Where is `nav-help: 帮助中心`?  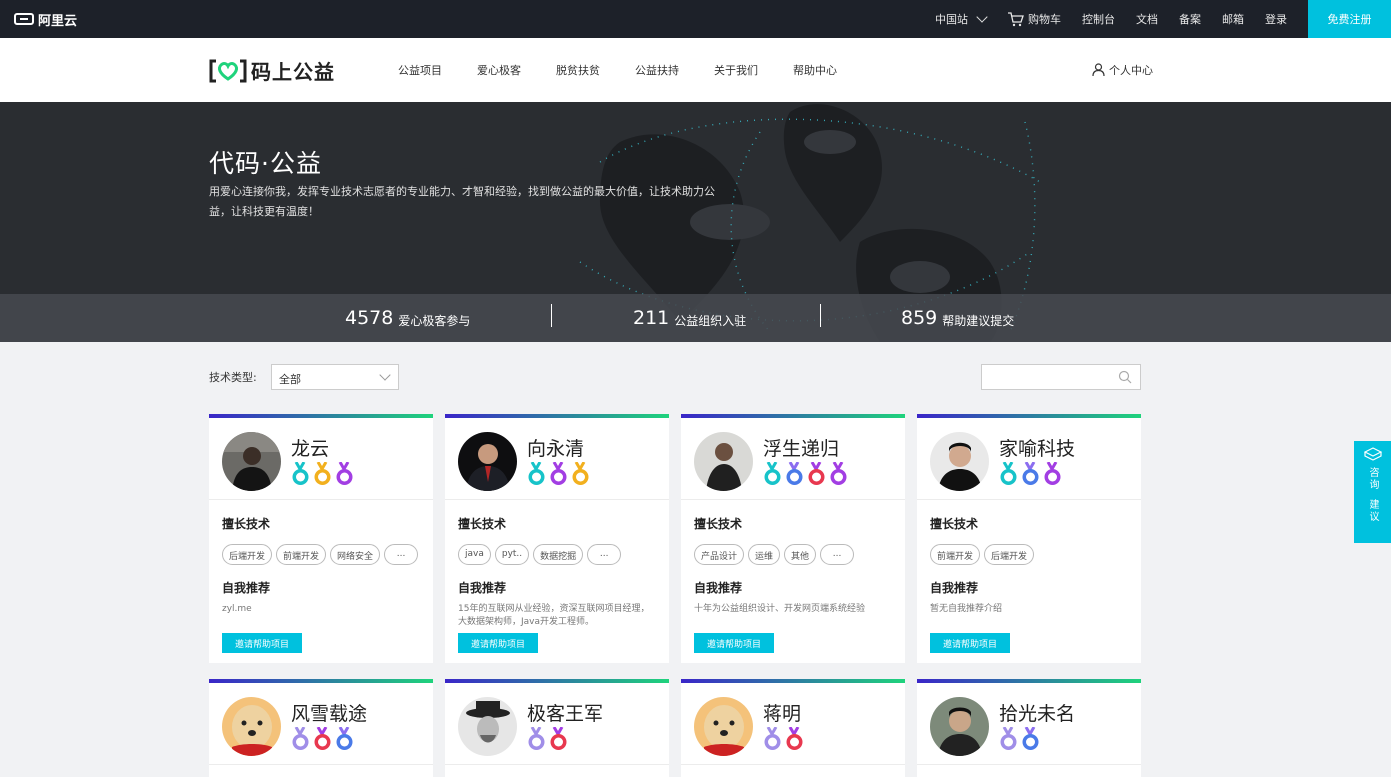
nav-help: 帮助中心 is located at coordinates (815, 70).